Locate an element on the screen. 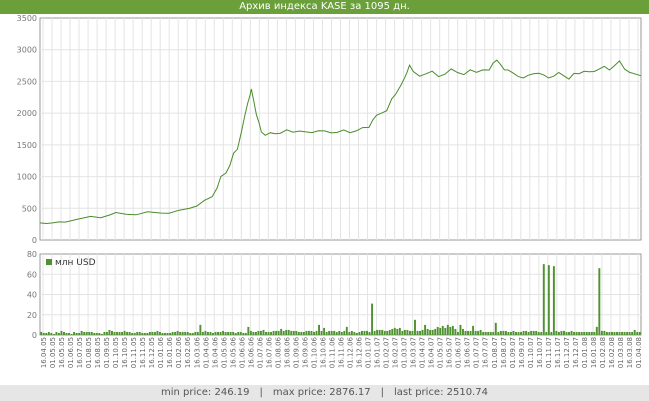 The height and width of the screenshot is (401, 649). xtick-label: 16.03.08 is located at coordinates (630, 352).